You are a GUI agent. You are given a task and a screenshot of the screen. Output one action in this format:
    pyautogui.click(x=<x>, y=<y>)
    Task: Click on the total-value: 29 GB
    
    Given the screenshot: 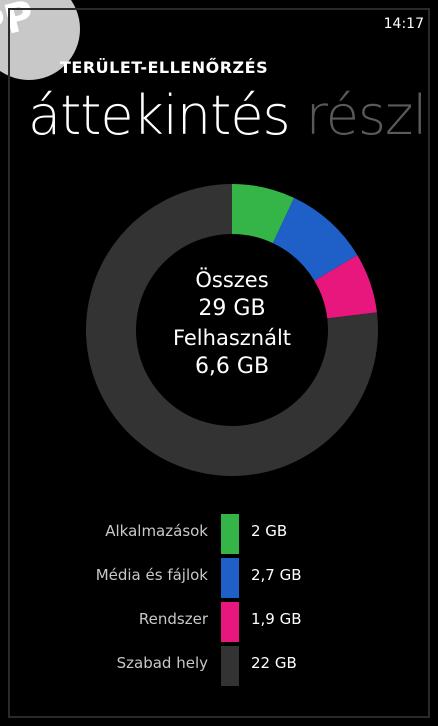 What is the action you would take?
    pyautogui.click(x=232, y=308)
    